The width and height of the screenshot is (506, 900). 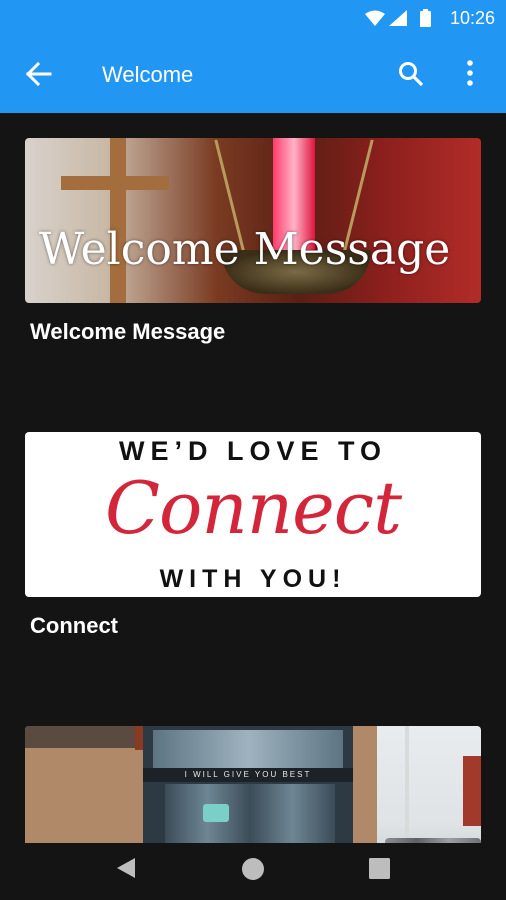 I want to click on status-time: 10:26, so click(x=472, y=18).